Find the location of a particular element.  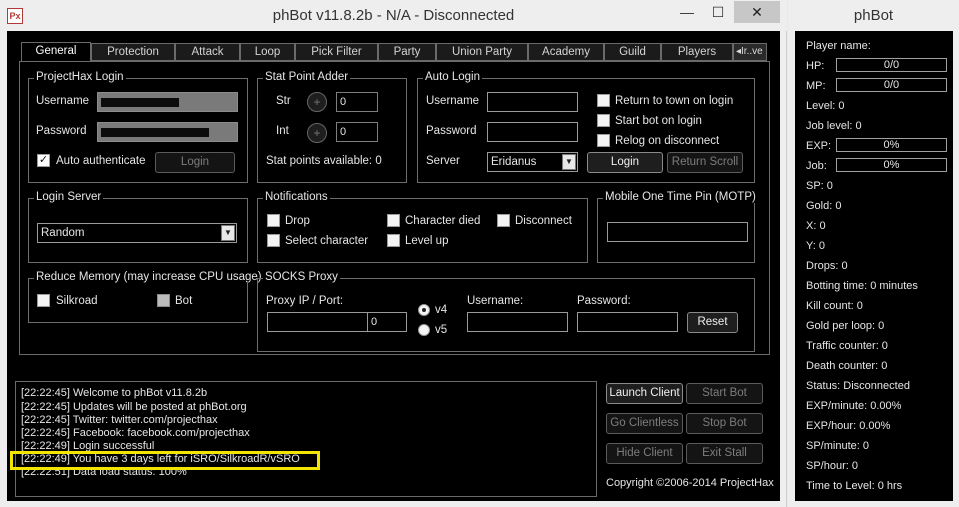

stat-point-legend: Stat Point Adder is located at coordinates (307, 77).